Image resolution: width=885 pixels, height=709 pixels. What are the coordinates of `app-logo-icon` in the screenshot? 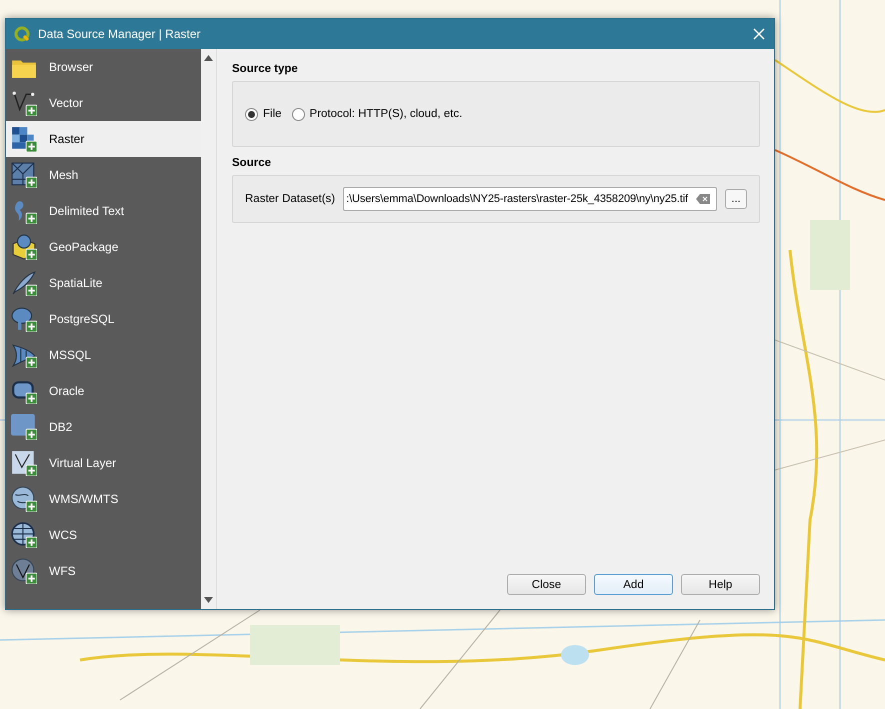 It's located at (22, 34).